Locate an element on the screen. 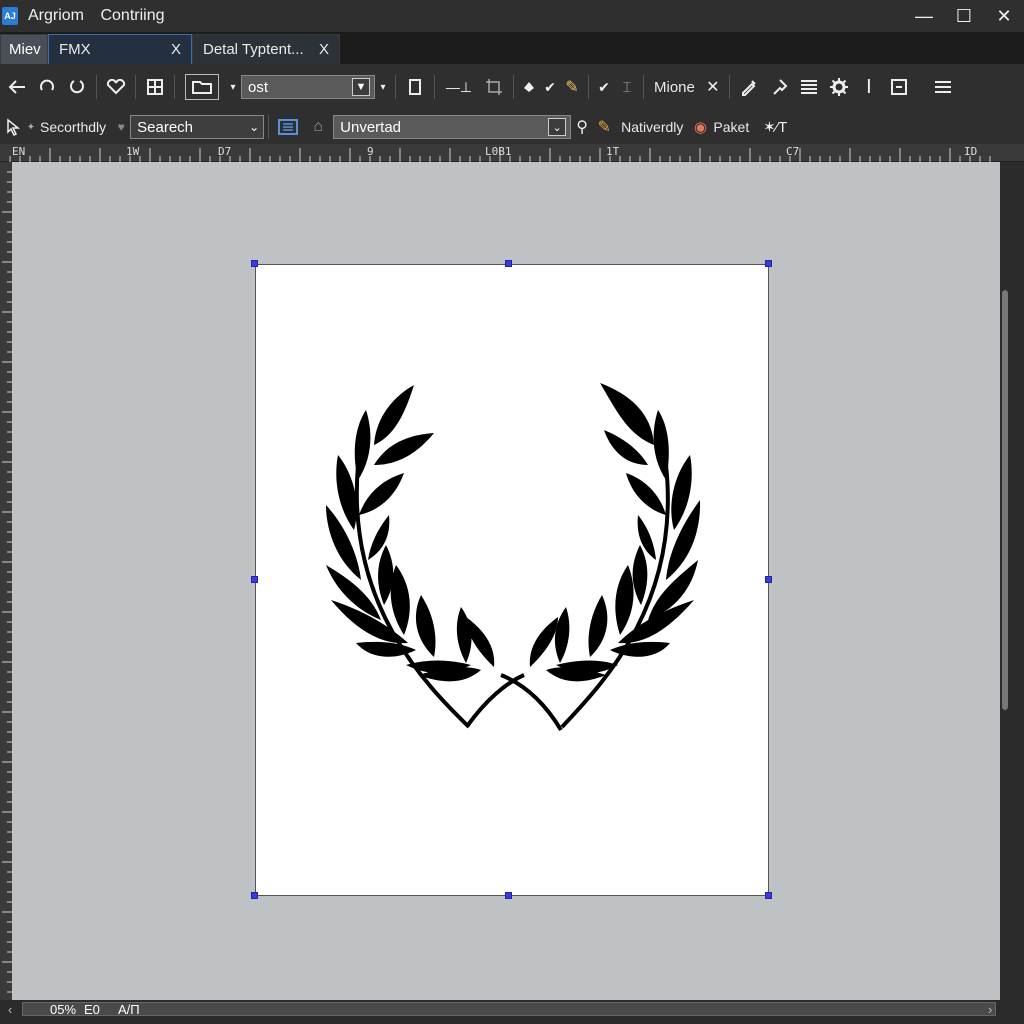 The height and width of the screenshot is (1024, 1024). tab-detail-typtent: Detal Typtent... X is located at coordinates (266, 49).